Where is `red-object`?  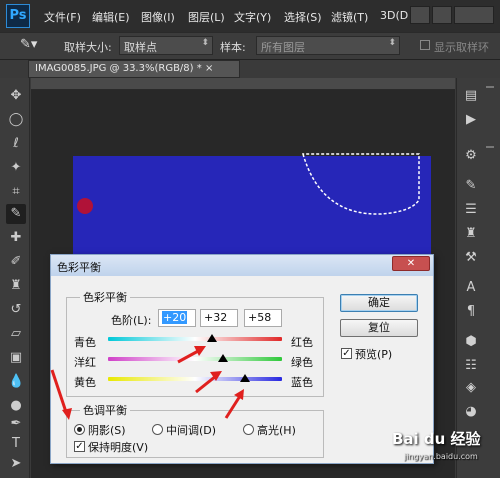
red-object is located at coordinates (85, 206).